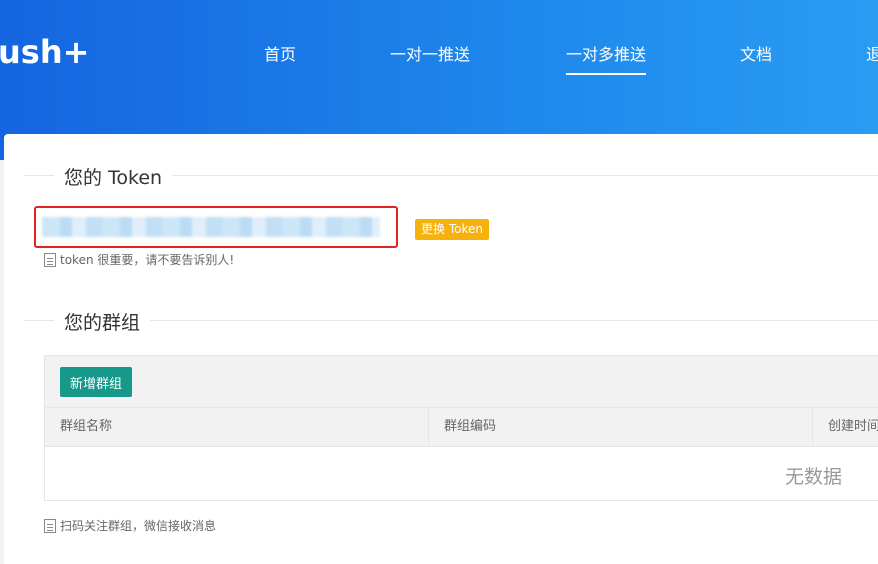 Image resolution: width=878 pixels, height=564 pixels. Describe the element at coordinates (606, 58) in the screenshot. I see `nav-one-to-many-push: 一对多推送` at that location.